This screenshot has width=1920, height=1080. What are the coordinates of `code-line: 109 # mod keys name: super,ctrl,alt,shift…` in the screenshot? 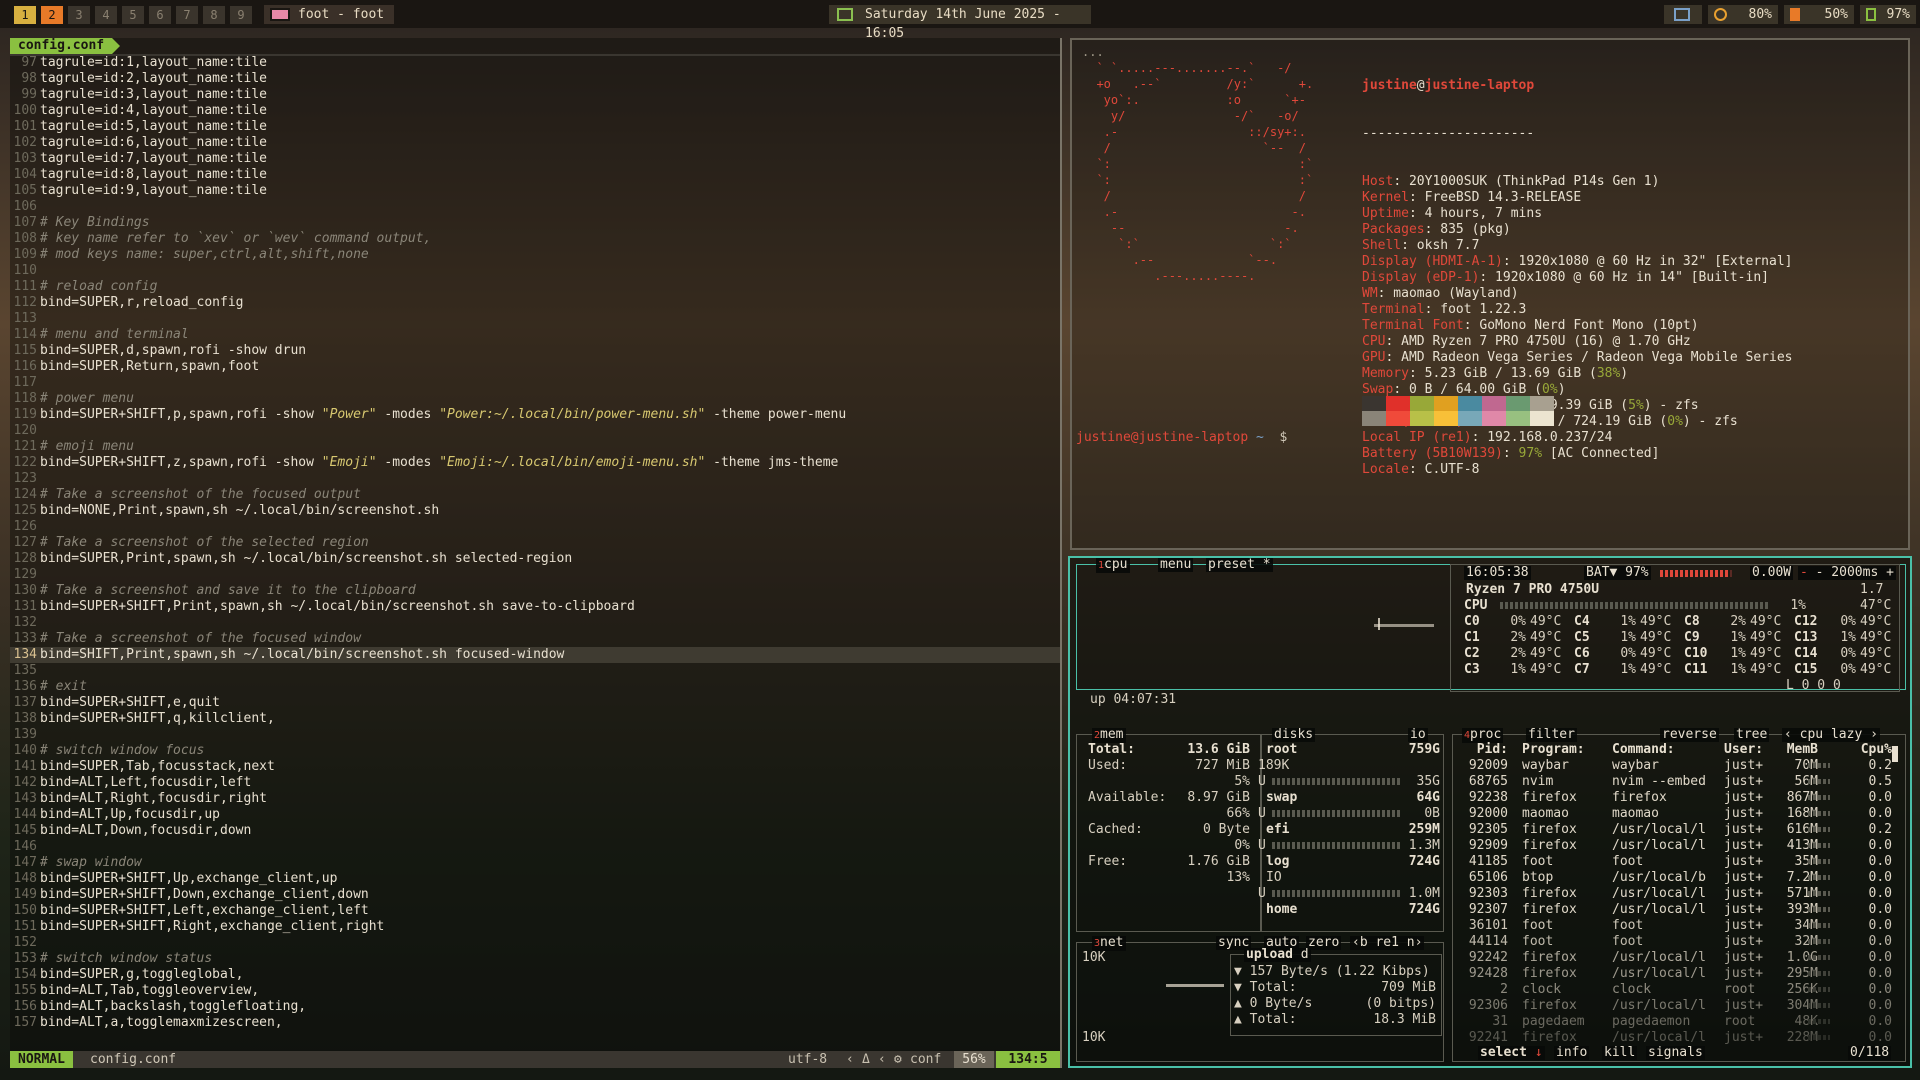 It's located at (535, 255).